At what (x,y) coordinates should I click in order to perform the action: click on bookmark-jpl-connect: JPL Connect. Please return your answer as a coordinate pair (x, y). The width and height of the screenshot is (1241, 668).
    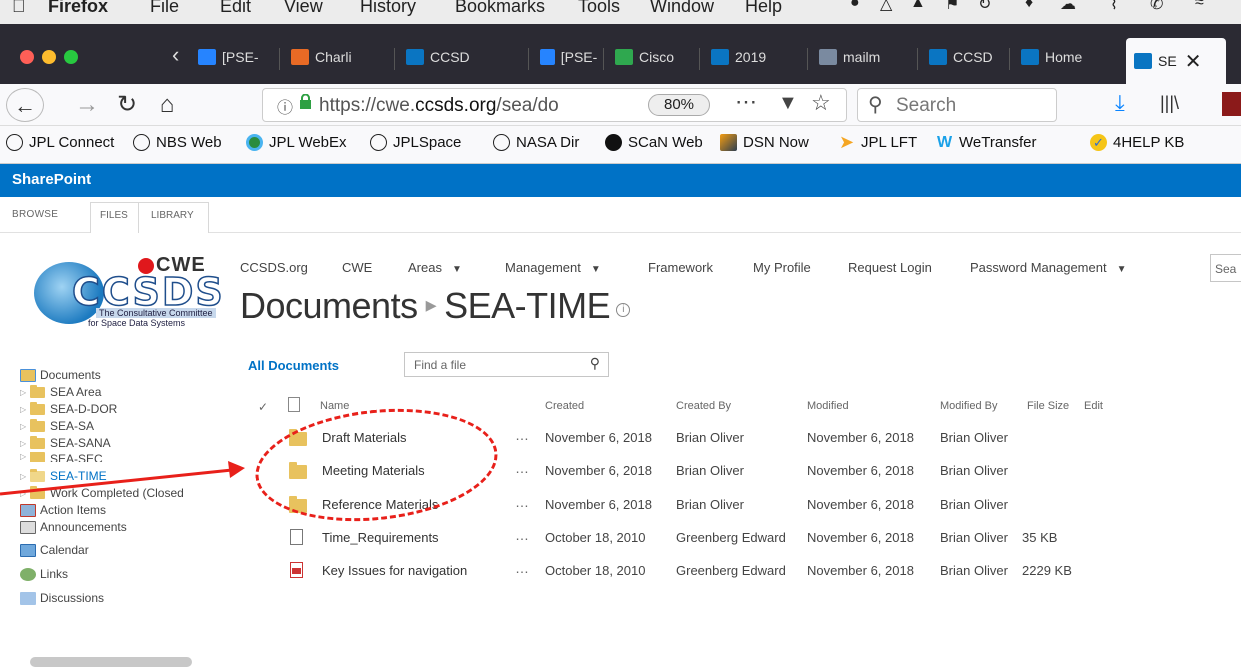
    Looking at the image, I should click on (60, 142).